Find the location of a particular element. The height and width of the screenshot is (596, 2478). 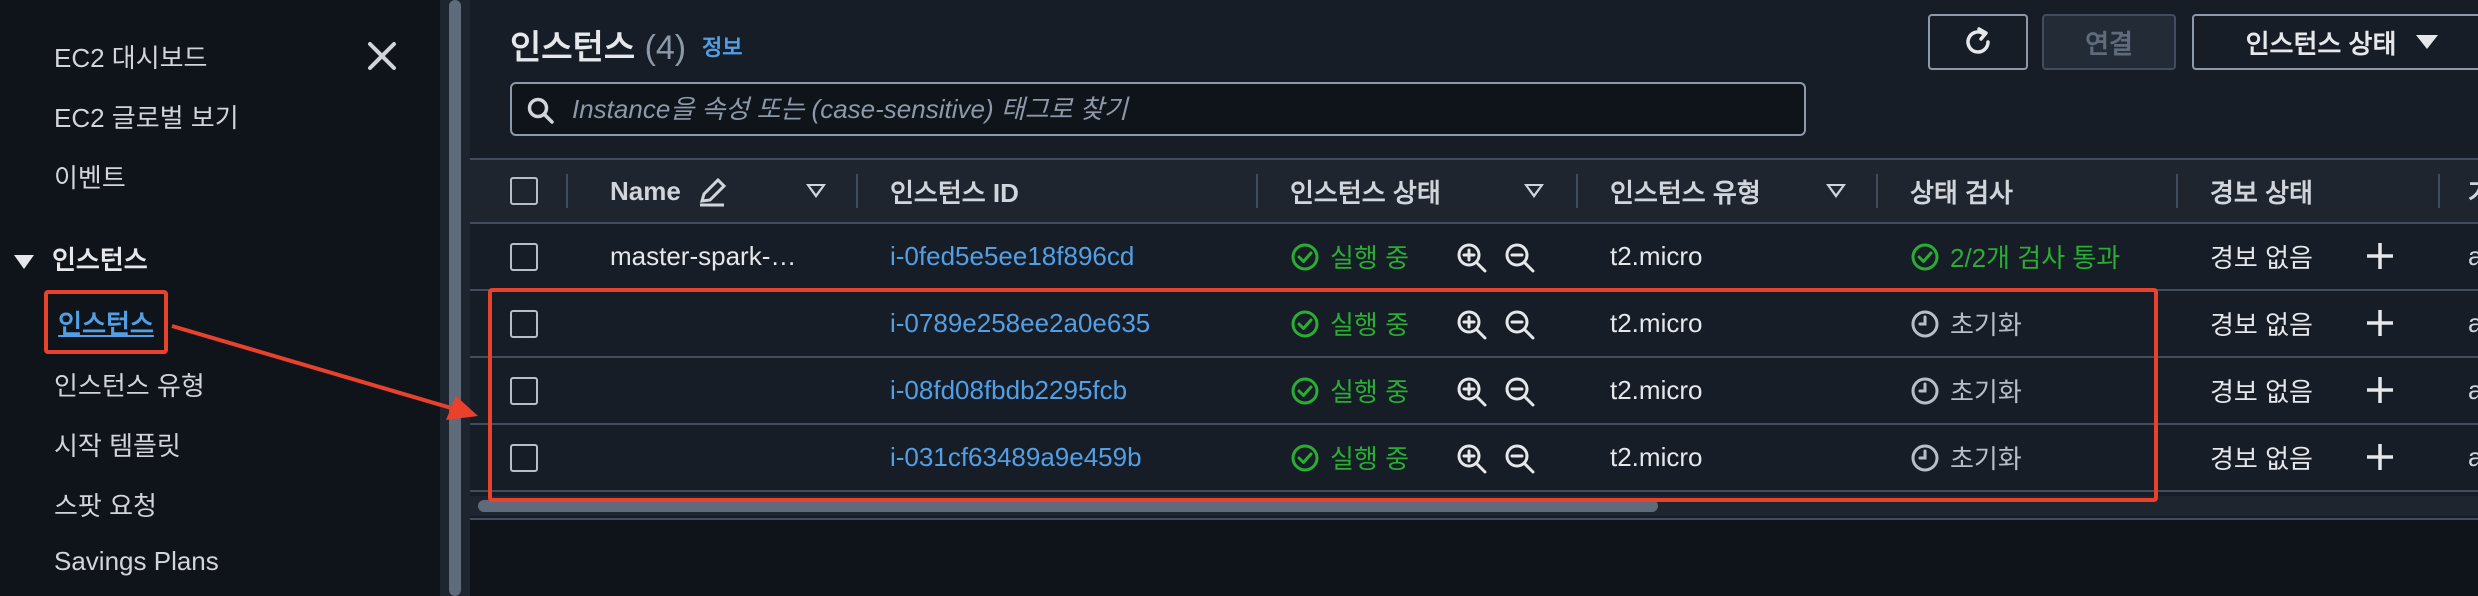

instance-id-link: i-08fd08fbdb2295fcb is located at coordinates (1008, 390).